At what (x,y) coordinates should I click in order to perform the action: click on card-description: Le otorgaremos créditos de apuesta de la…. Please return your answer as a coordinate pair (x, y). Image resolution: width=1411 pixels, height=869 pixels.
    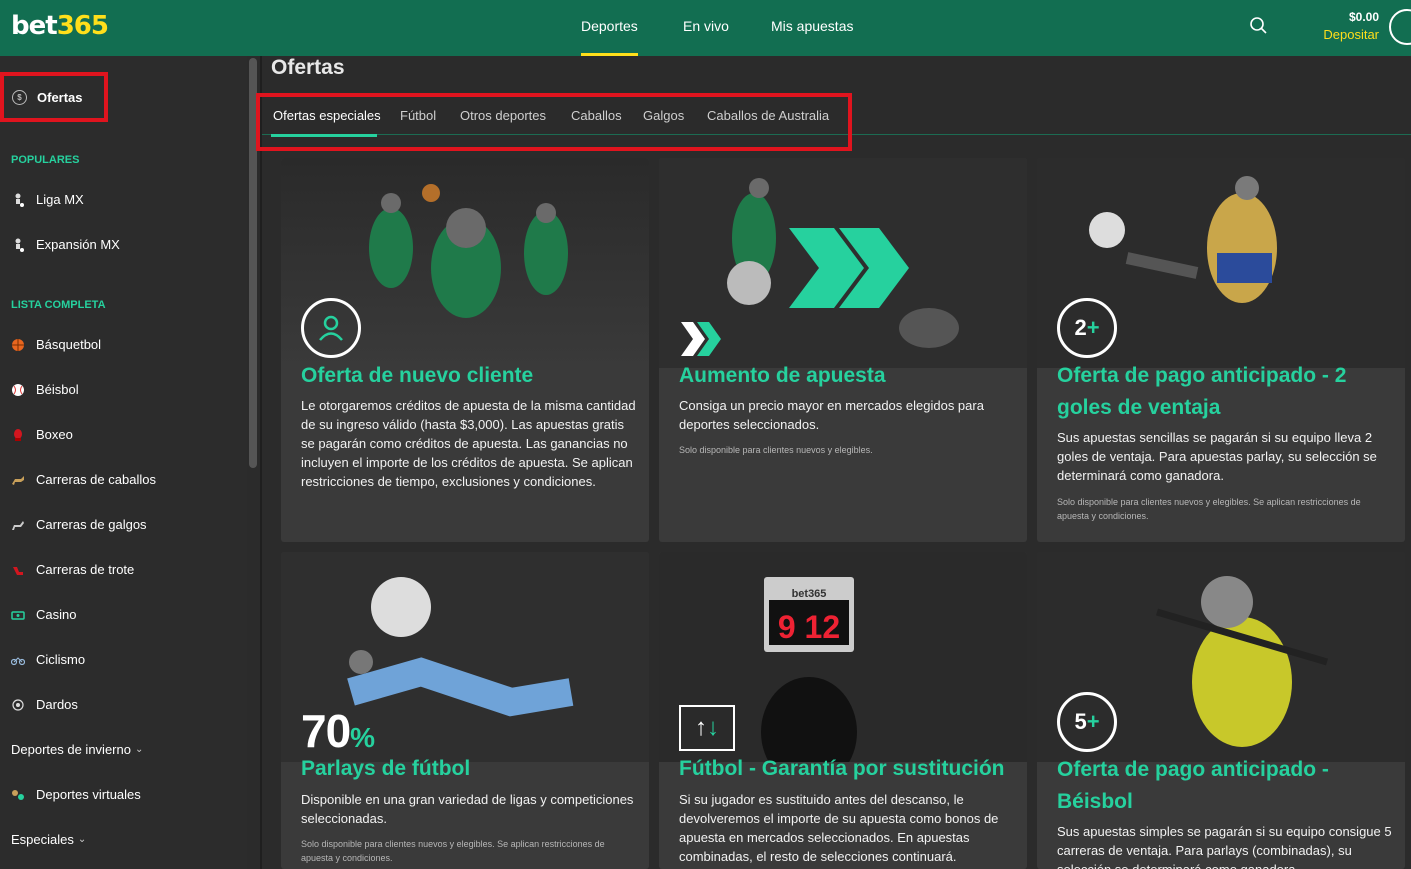
    Looking at the image, I should click on (468, 443).